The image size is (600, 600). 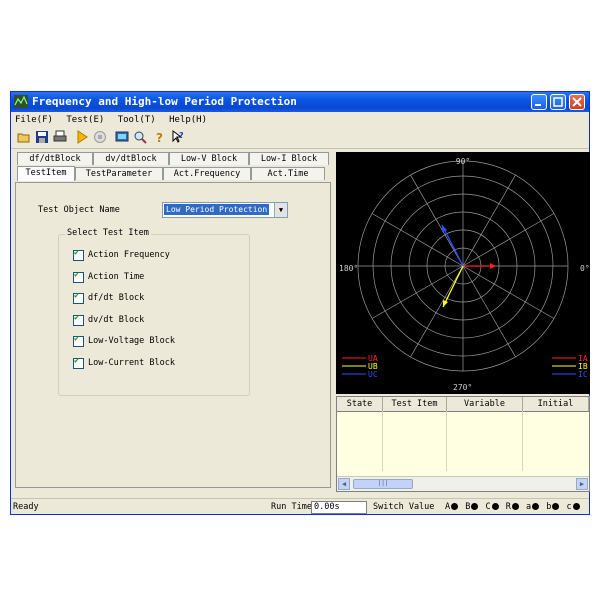 I want to click on toolbar: ? ?, so click(x=300, y=138).